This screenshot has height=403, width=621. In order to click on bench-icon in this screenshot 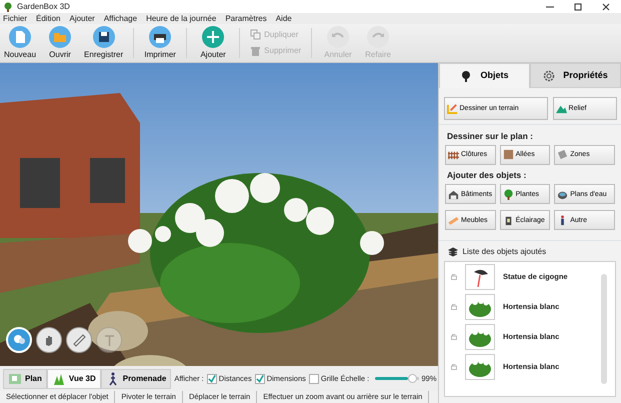, I will do `click(453, 220)`.